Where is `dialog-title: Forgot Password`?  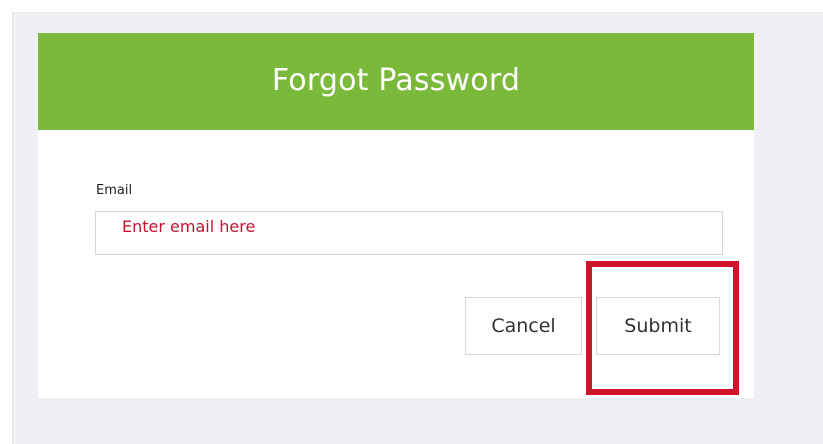 dialog-title: Forgot Password is located at coordinates (396, 80).